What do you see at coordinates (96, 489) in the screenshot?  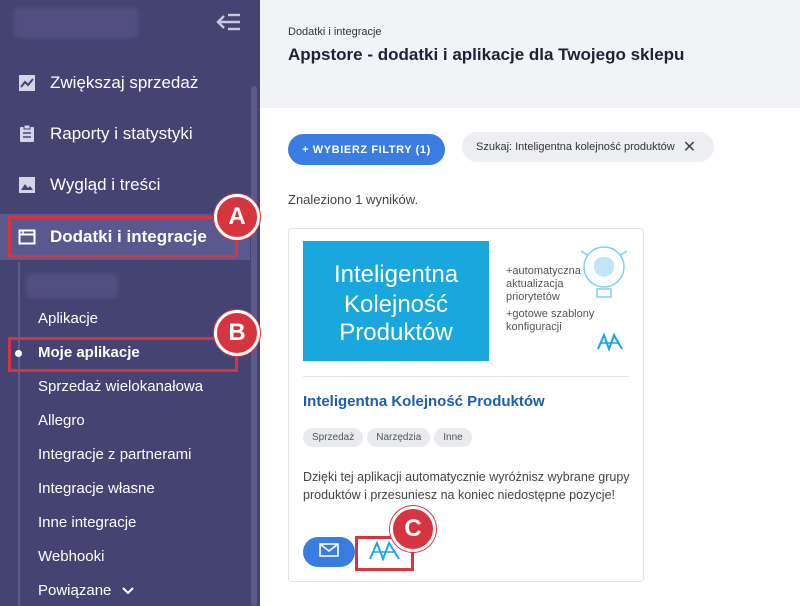 I see `submenu-item-integracje-wlasne: Integracje własne` at bounding box center [96, 489].